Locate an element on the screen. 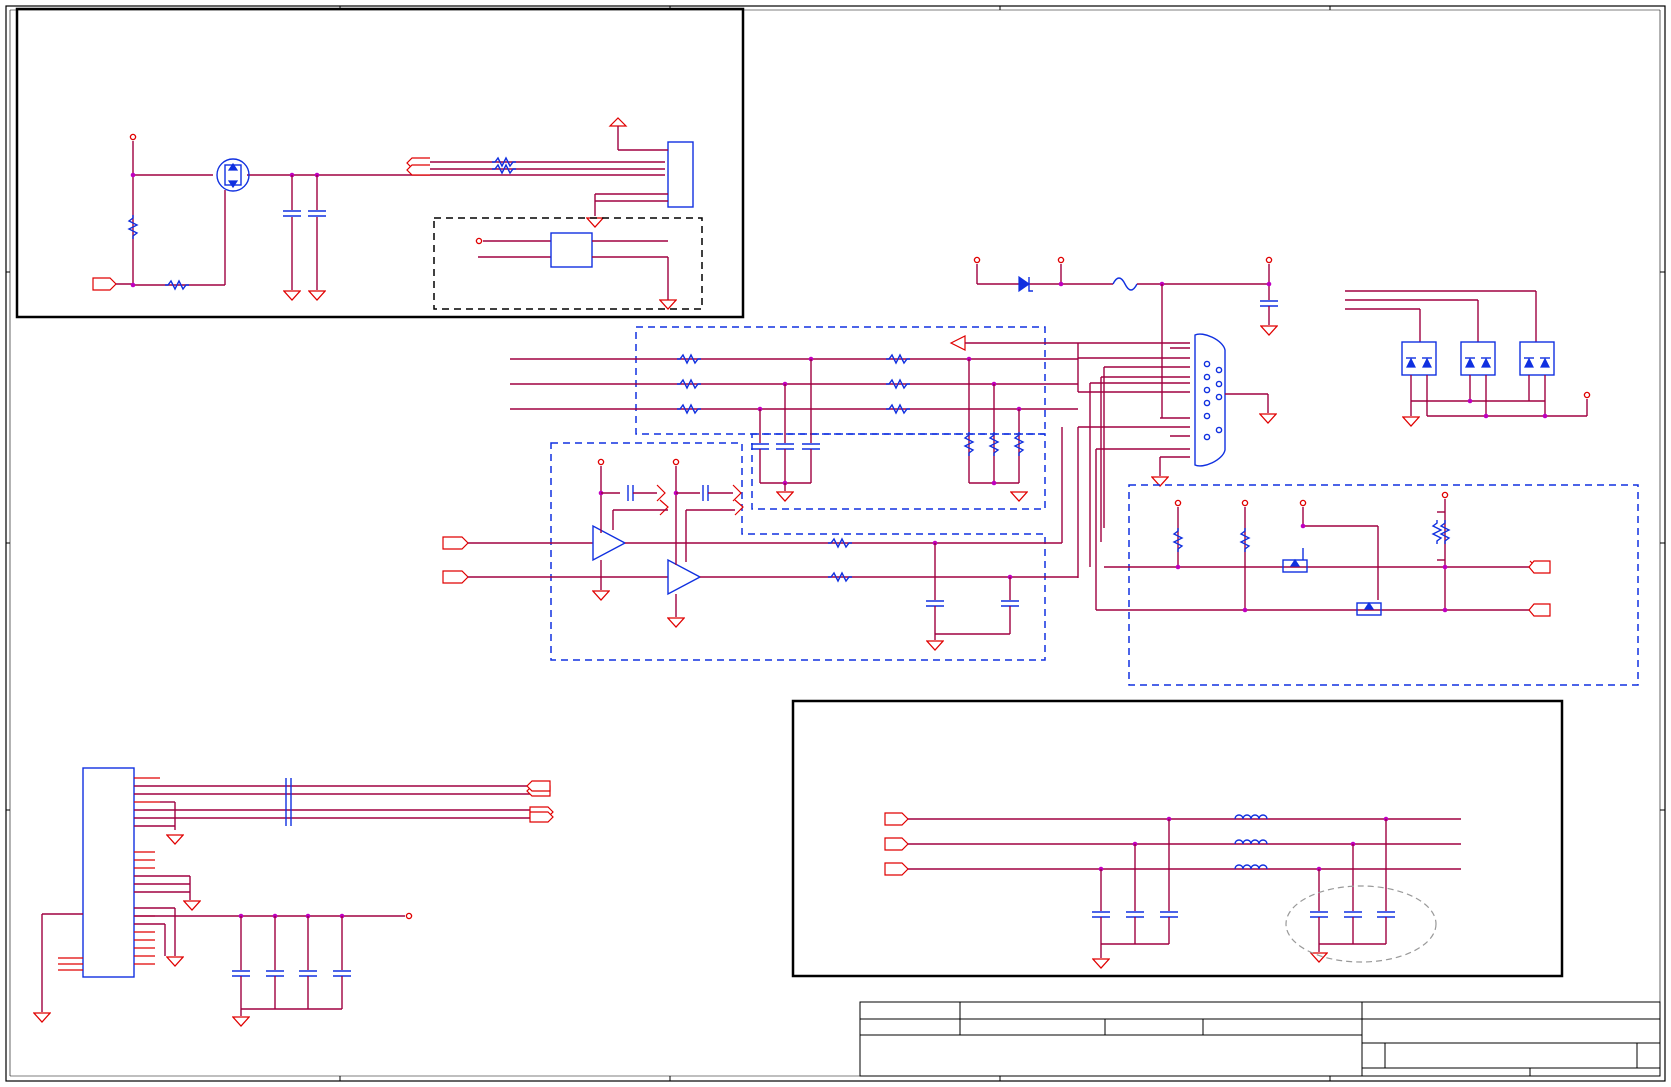 The width and height of the screenshot is (1671, 1087). regulator-ic is located at coordinates (571, 250).